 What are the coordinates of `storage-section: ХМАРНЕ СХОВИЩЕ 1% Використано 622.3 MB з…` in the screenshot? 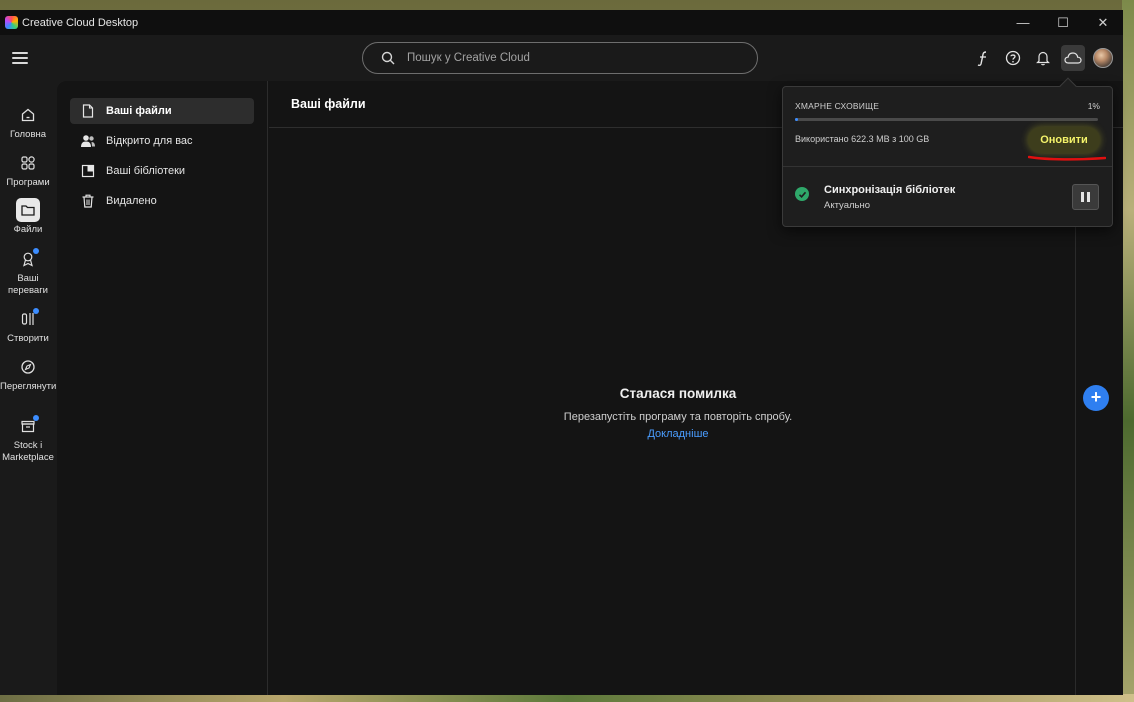 It's located at (947, 127).